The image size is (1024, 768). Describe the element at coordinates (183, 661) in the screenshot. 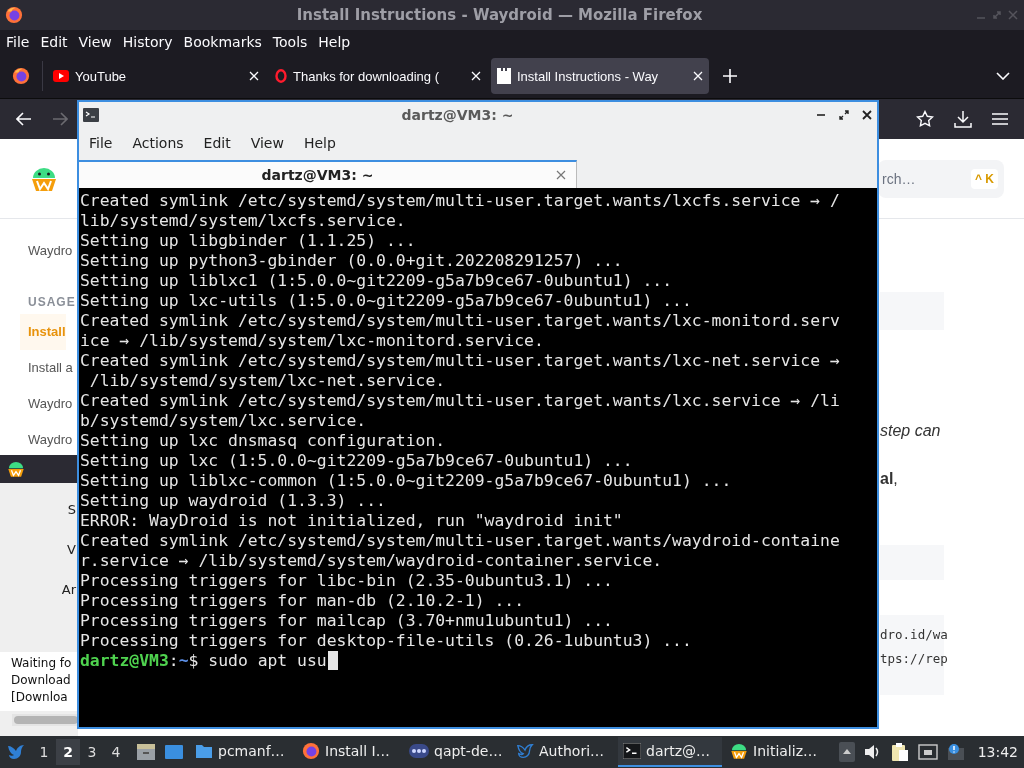

I see `prompt-path: ~` at that location.